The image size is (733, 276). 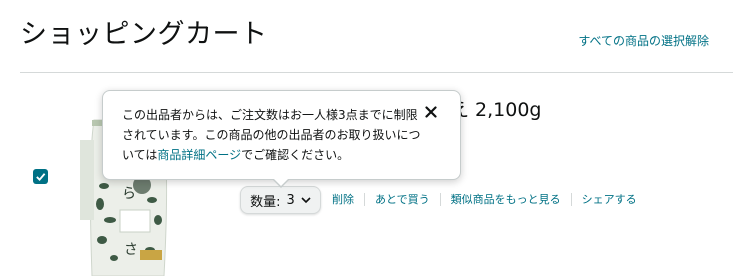 What do you see at coordinates (290, 200) in the screenshot?
I see `quantity-value: 3` at bounding box center [290, 200].